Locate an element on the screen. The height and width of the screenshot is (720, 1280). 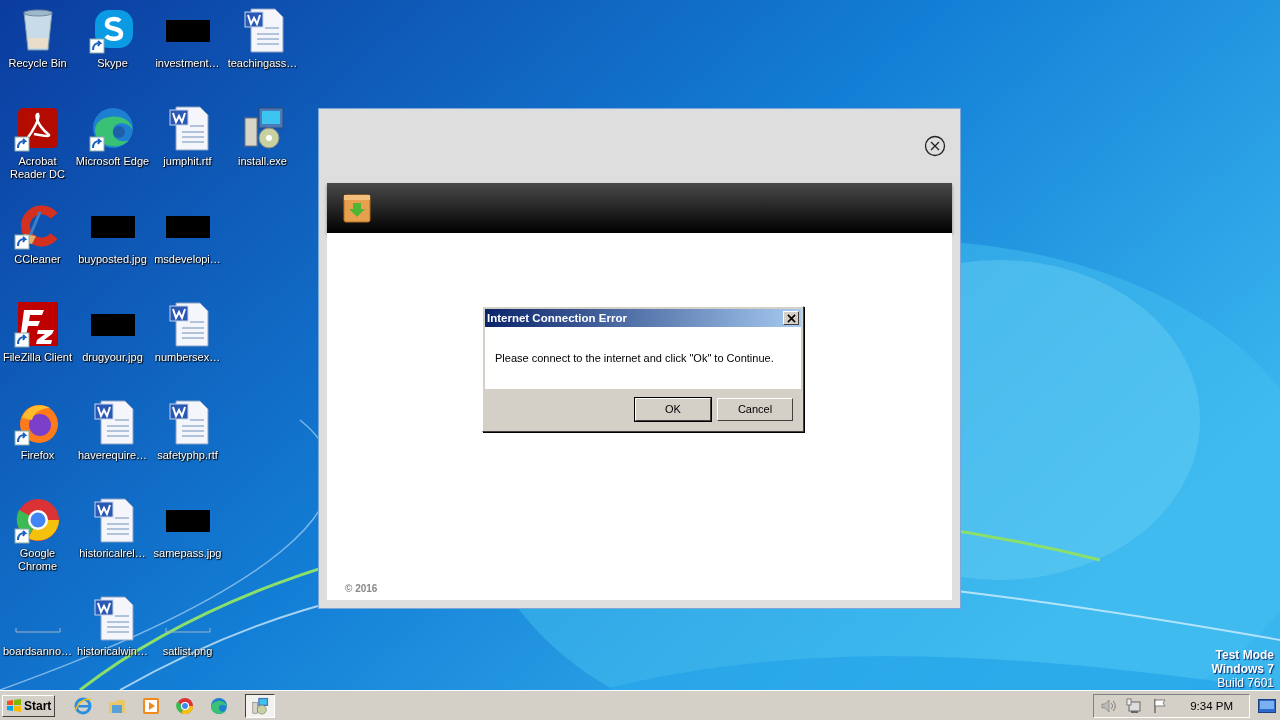
flag-icon is located at coordinates (1160, 705).